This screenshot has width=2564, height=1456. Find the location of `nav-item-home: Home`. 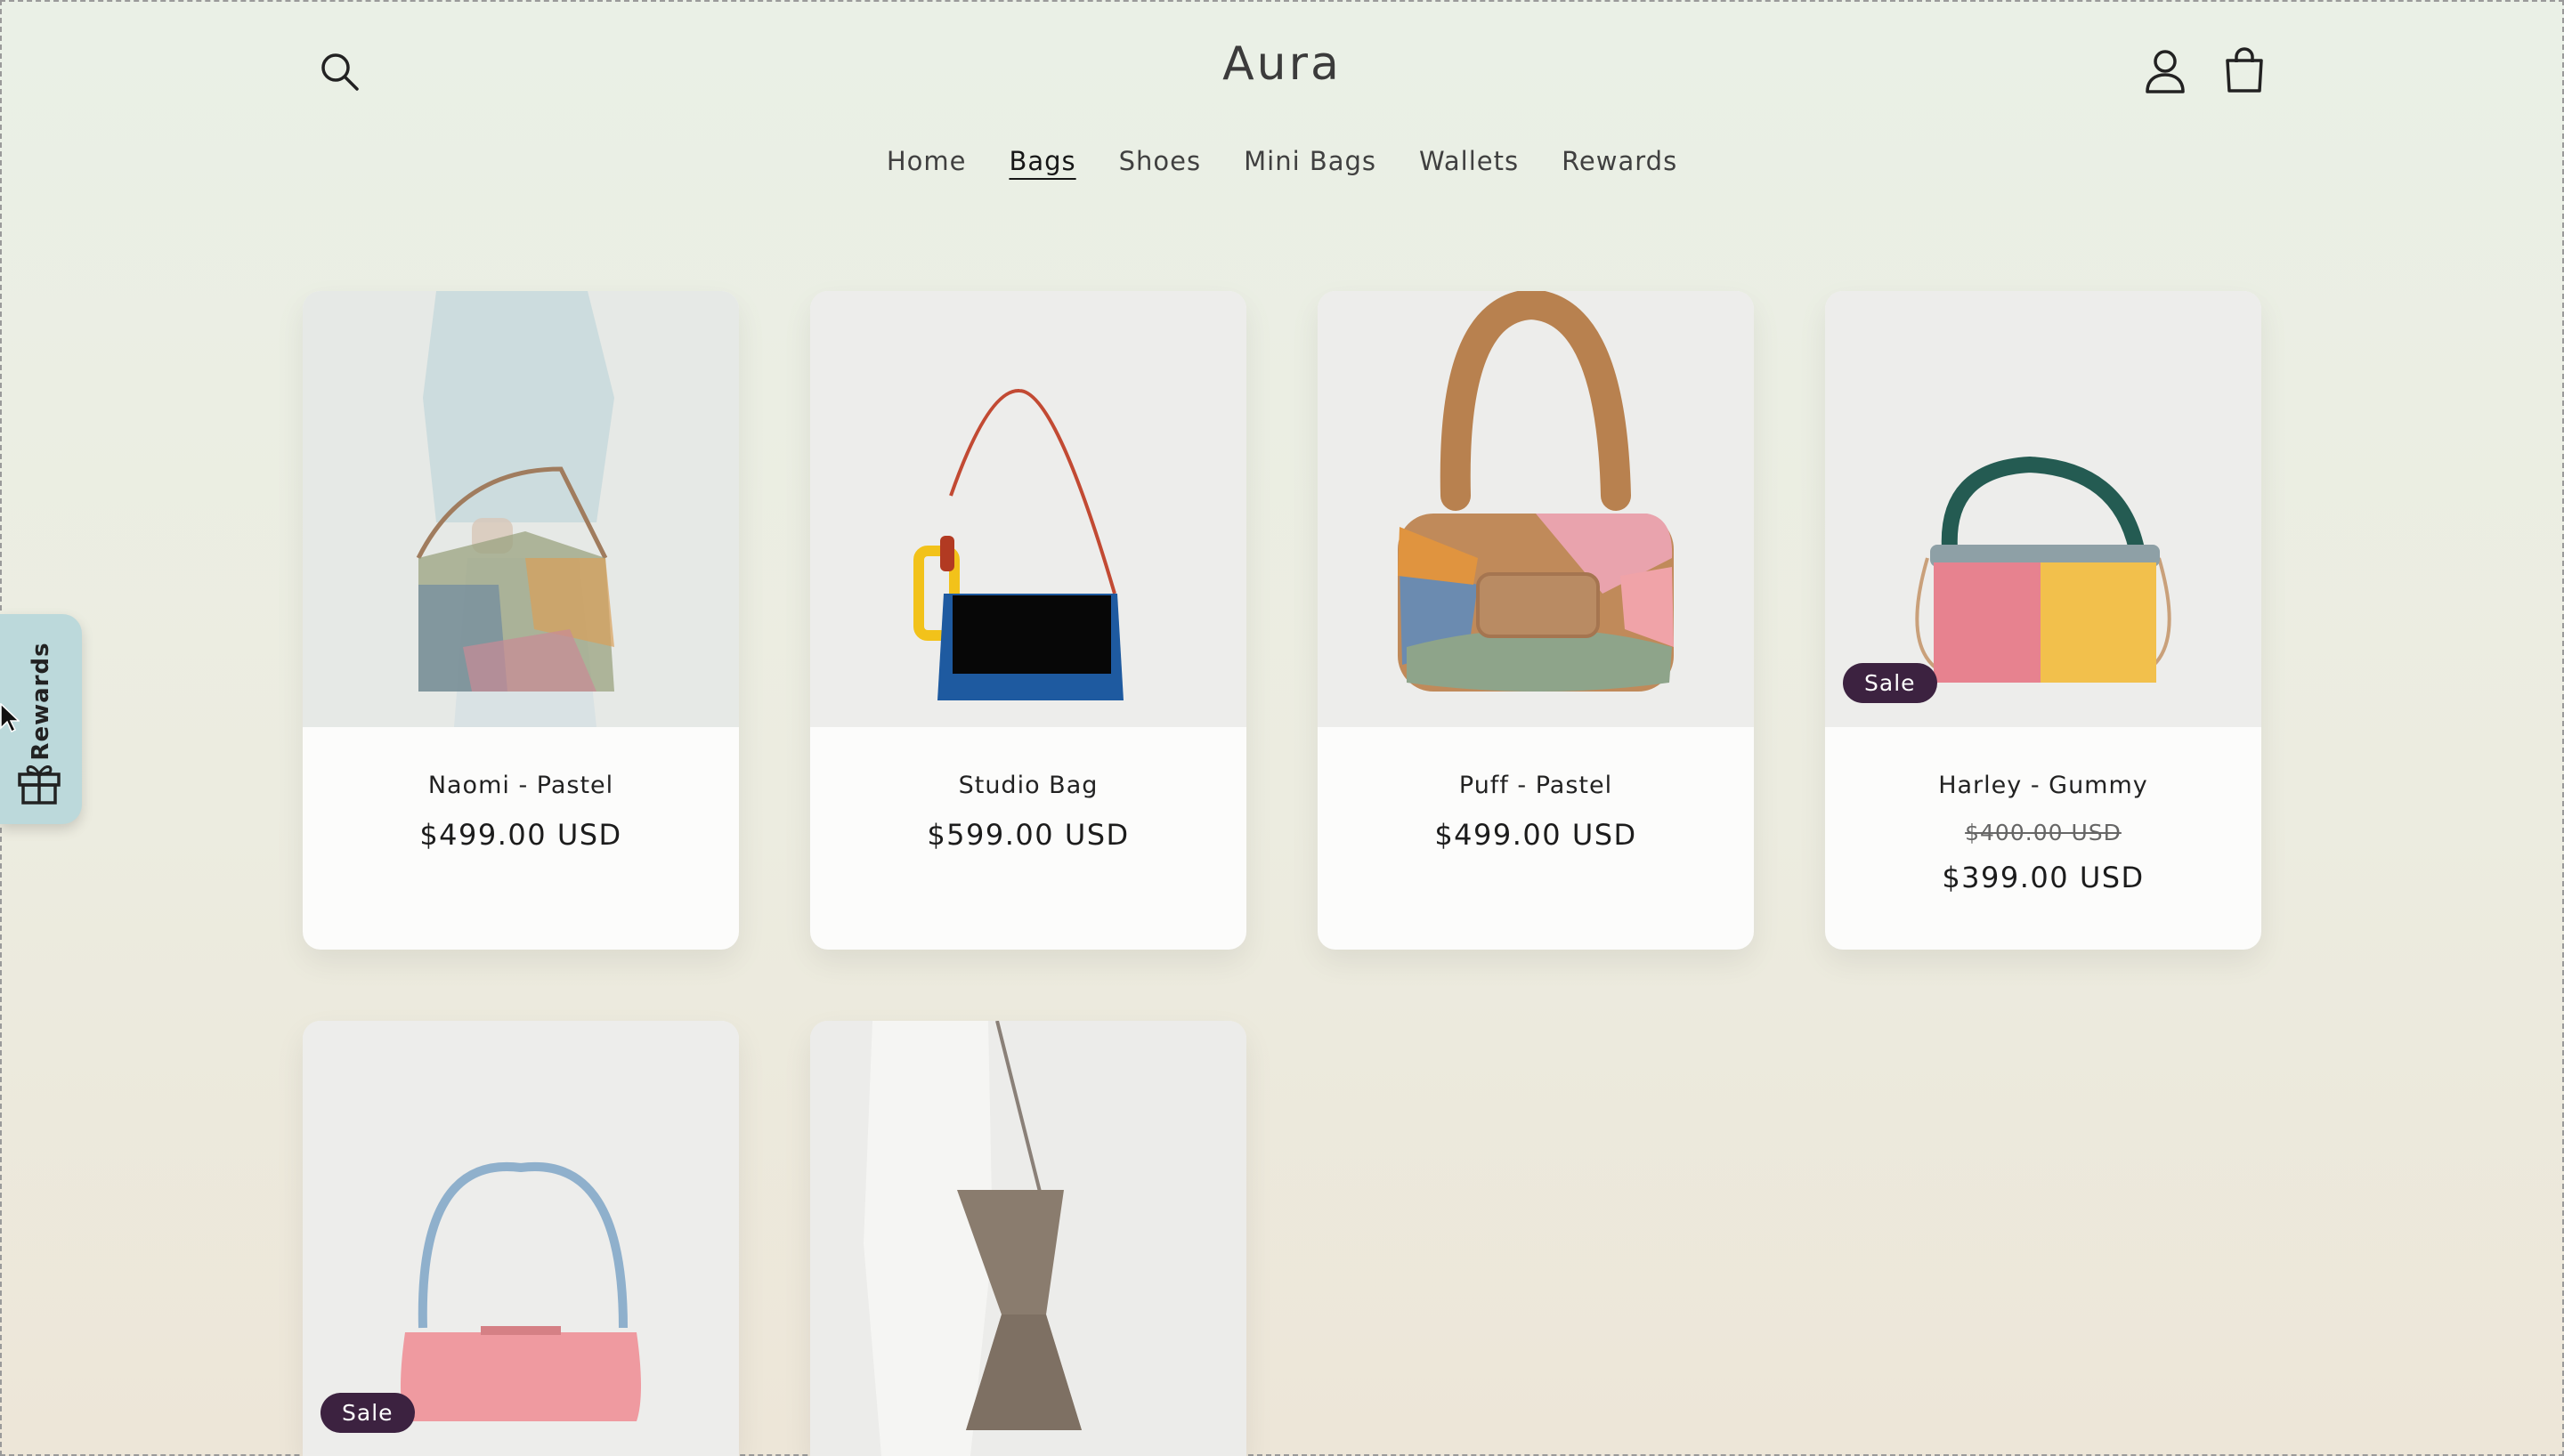

nav-item-home: Home is located at coordinates (926, 161).